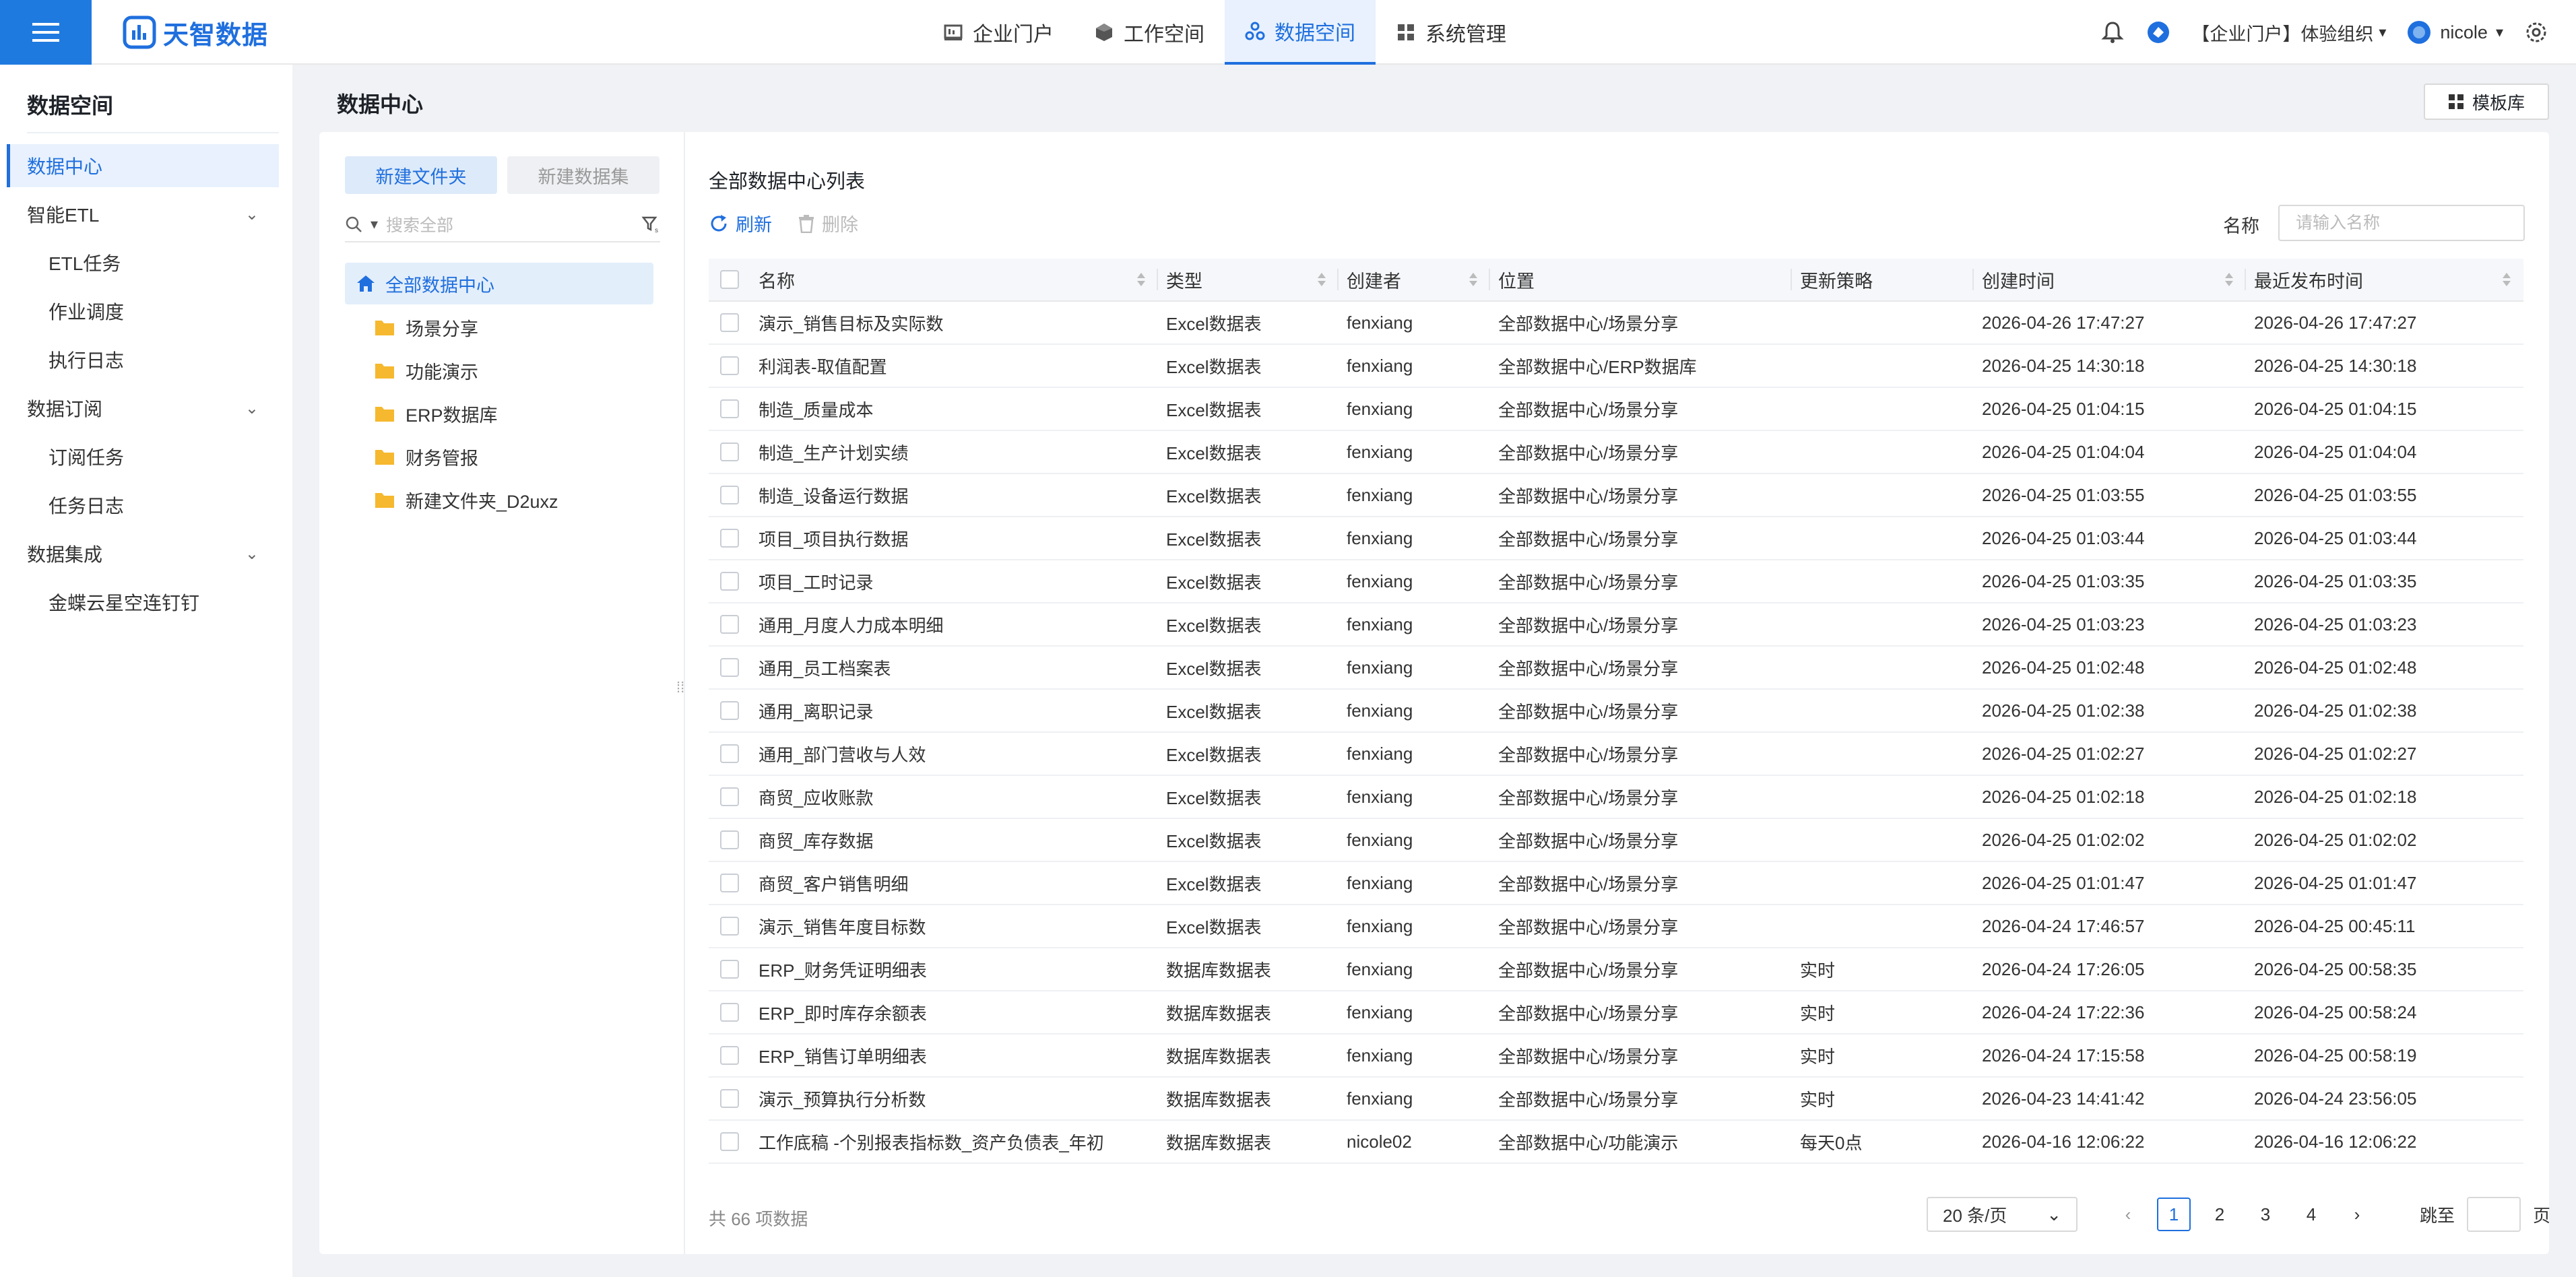 This screenshot has width=2576, height=1277. I want to click on cell-name: 利润表-取值配置, so click(954, 366).